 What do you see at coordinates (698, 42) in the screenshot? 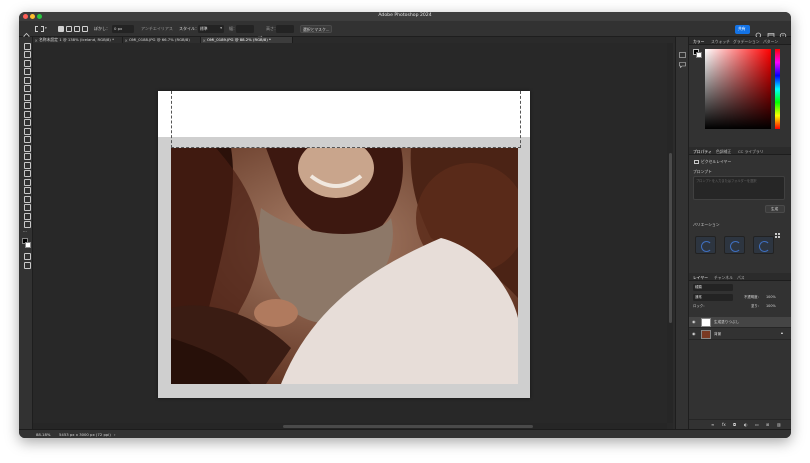
I see `tab-color: カラー` at bounding box center [698, 42].